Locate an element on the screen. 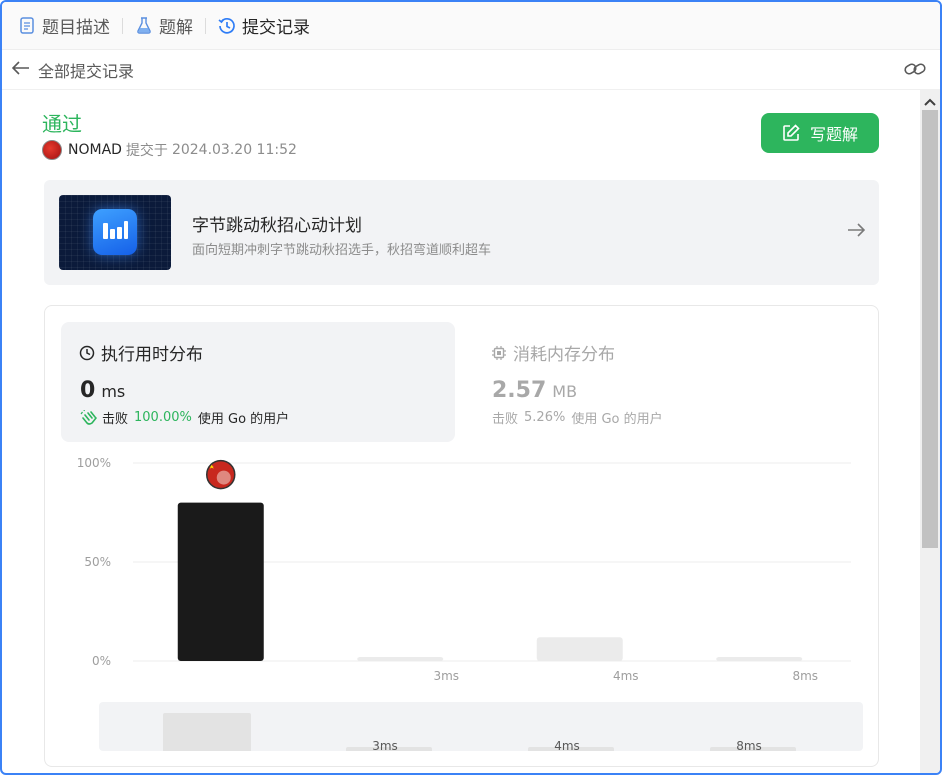 The image size is (942, 775). all-submissions-title: 全部提交记录 is located at coordinates (86, 70).